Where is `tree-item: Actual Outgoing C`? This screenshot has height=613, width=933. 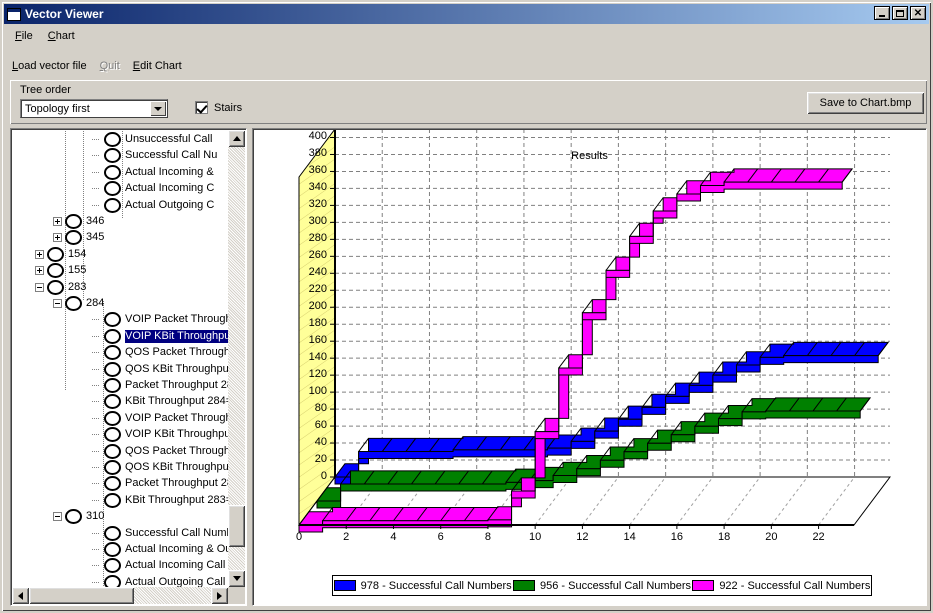
tree-item: Actual Outgoing C is located at coordinates (153, 205).